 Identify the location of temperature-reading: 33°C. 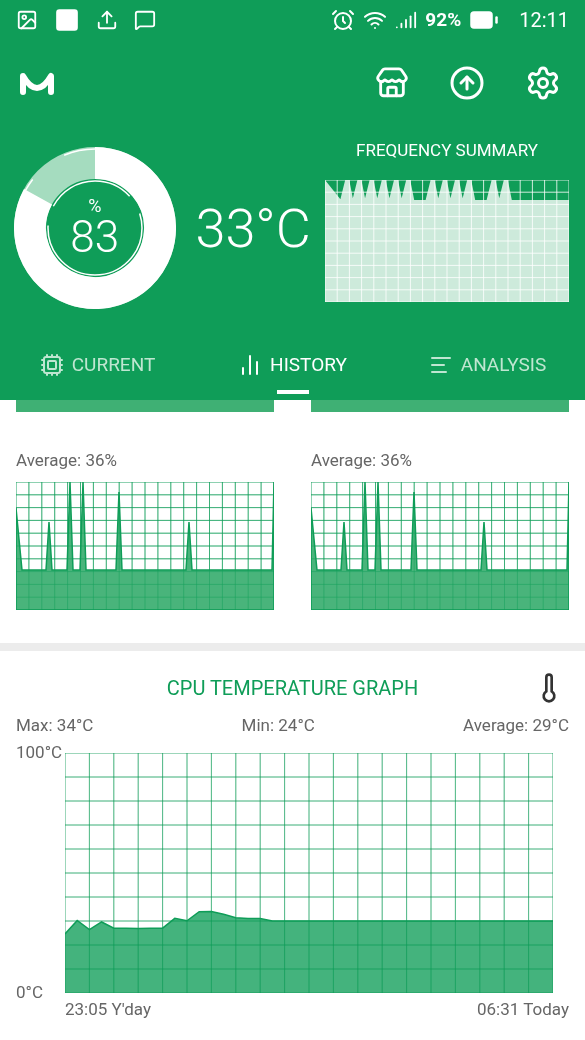
(253, 228).